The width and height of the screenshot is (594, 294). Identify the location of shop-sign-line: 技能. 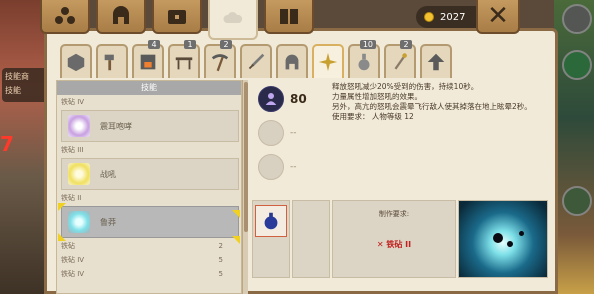
(13, 90).